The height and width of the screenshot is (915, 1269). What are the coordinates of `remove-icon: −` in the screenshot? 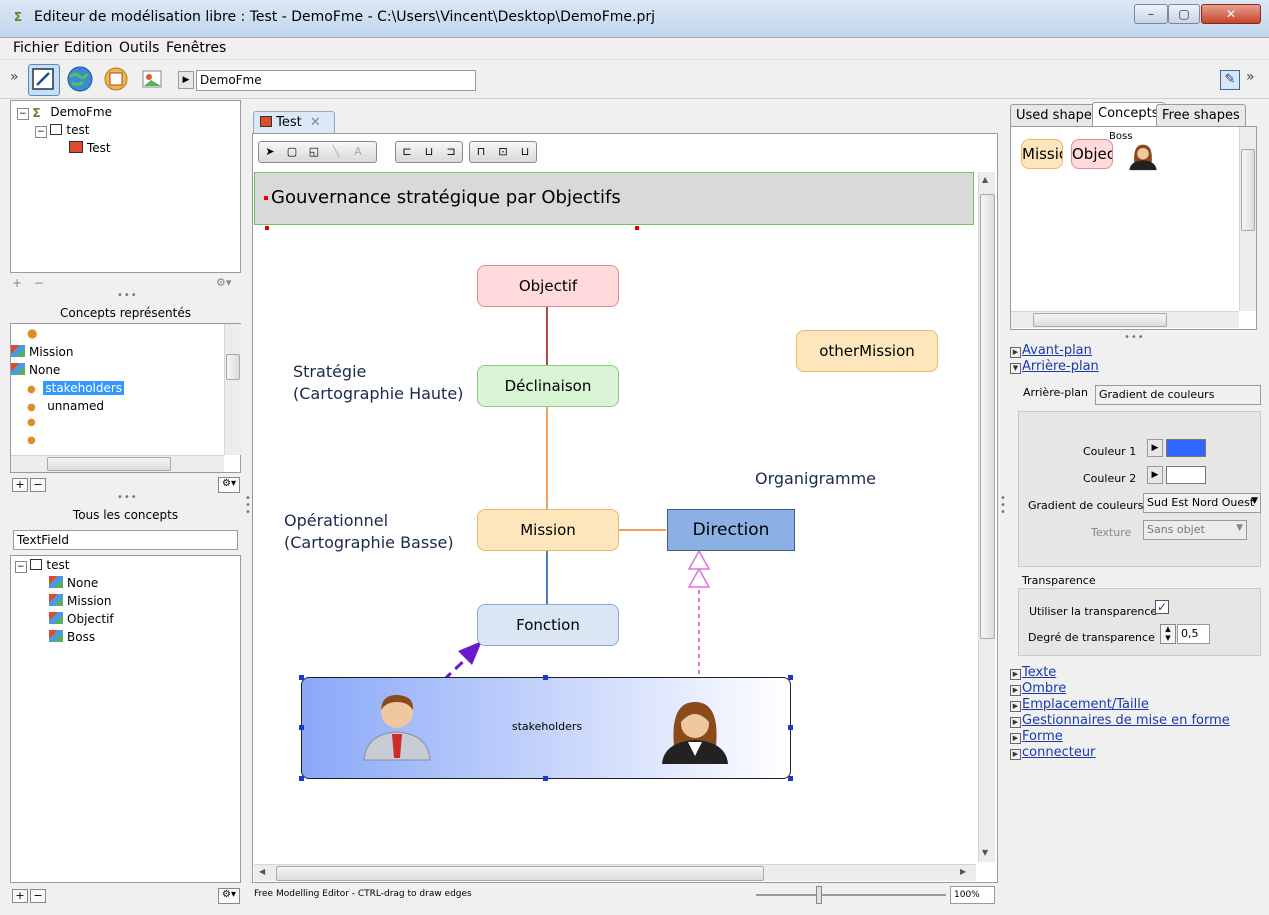 It's located at (39, 283).